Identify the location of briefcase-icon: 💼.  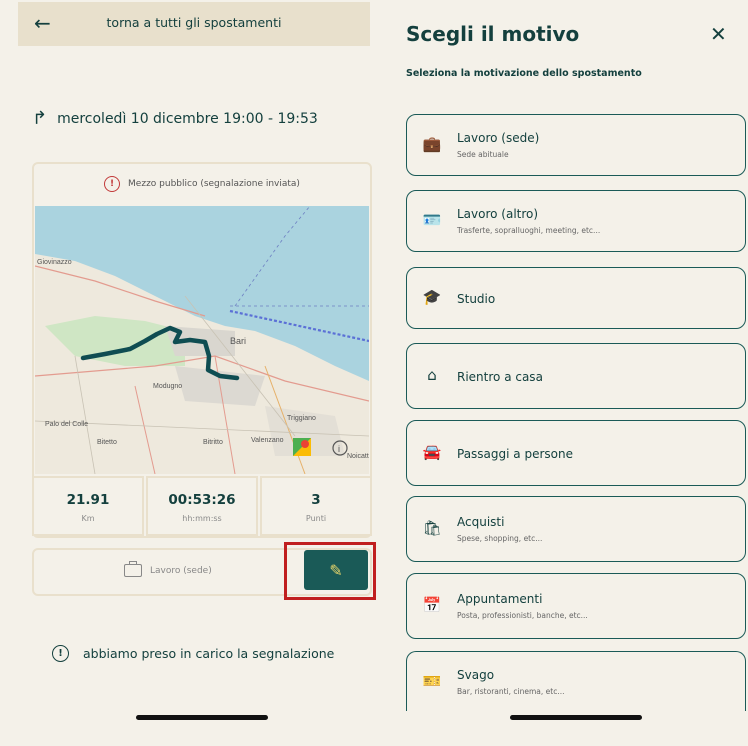
(432, 144).